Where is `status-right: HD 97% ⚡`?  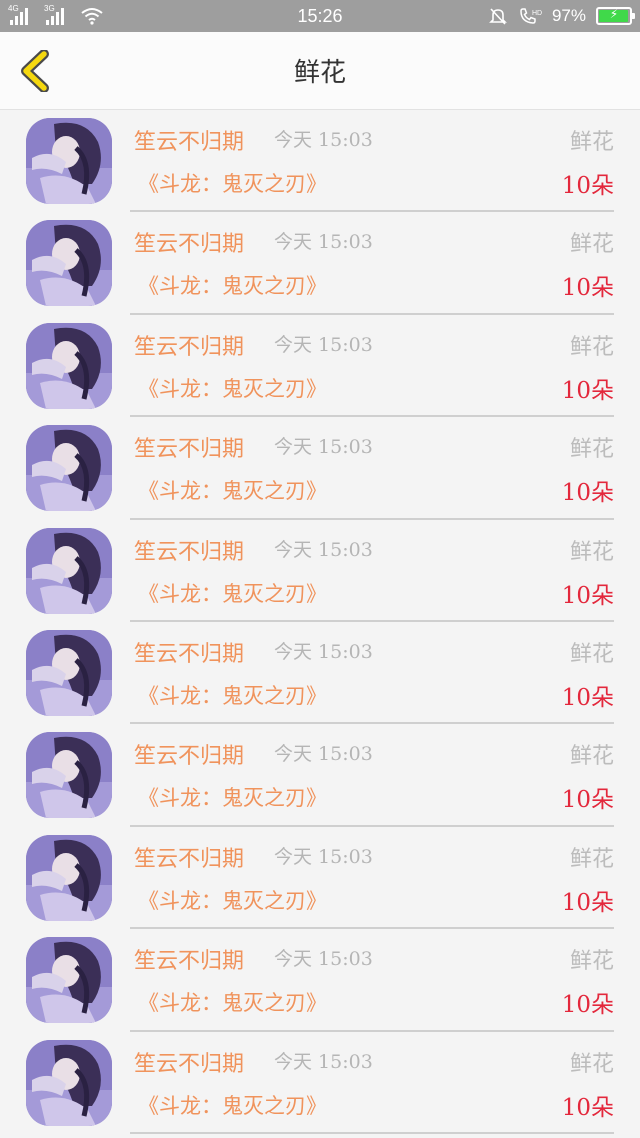 status-right: HD 97% ⚡ is located at coordinates (561, 16).